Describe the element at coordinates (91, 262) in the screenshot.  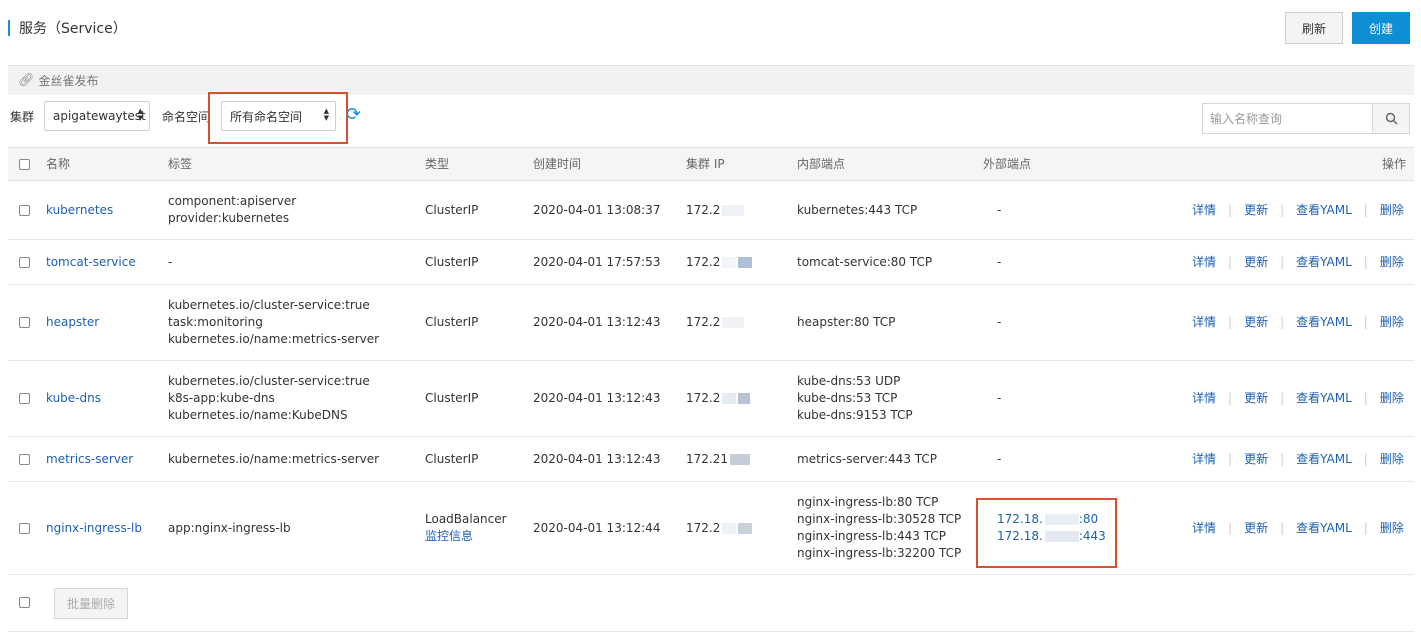
I see `service-name-link: tomcat-service` at that location.